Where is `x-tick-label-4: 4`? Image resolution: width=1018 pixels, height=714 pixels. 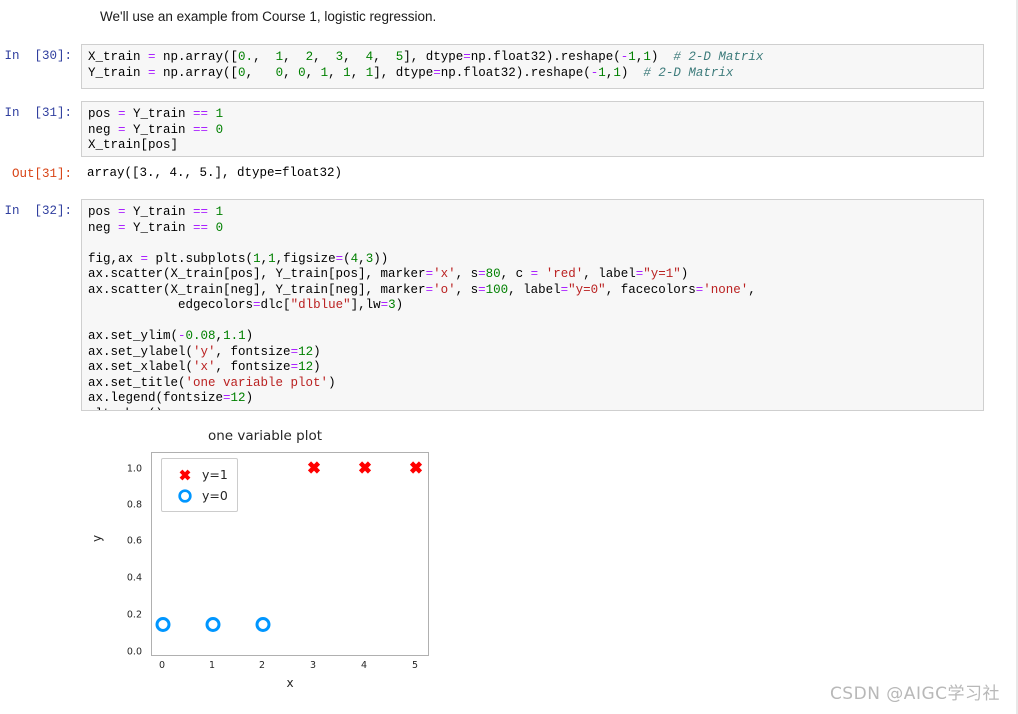
x-tick-label-4: 4 is located at coordinates (364, 665).